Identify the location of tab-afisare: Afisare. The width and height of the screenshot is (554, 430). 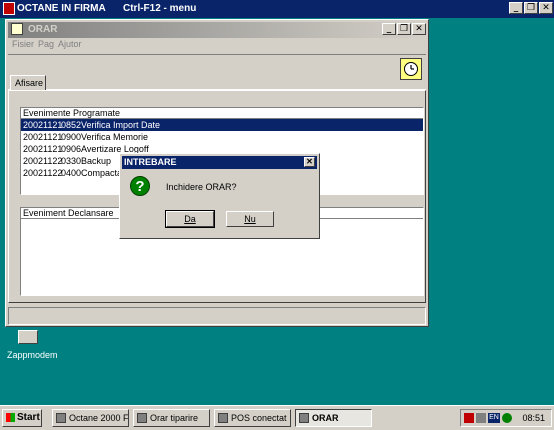
(28, 83).